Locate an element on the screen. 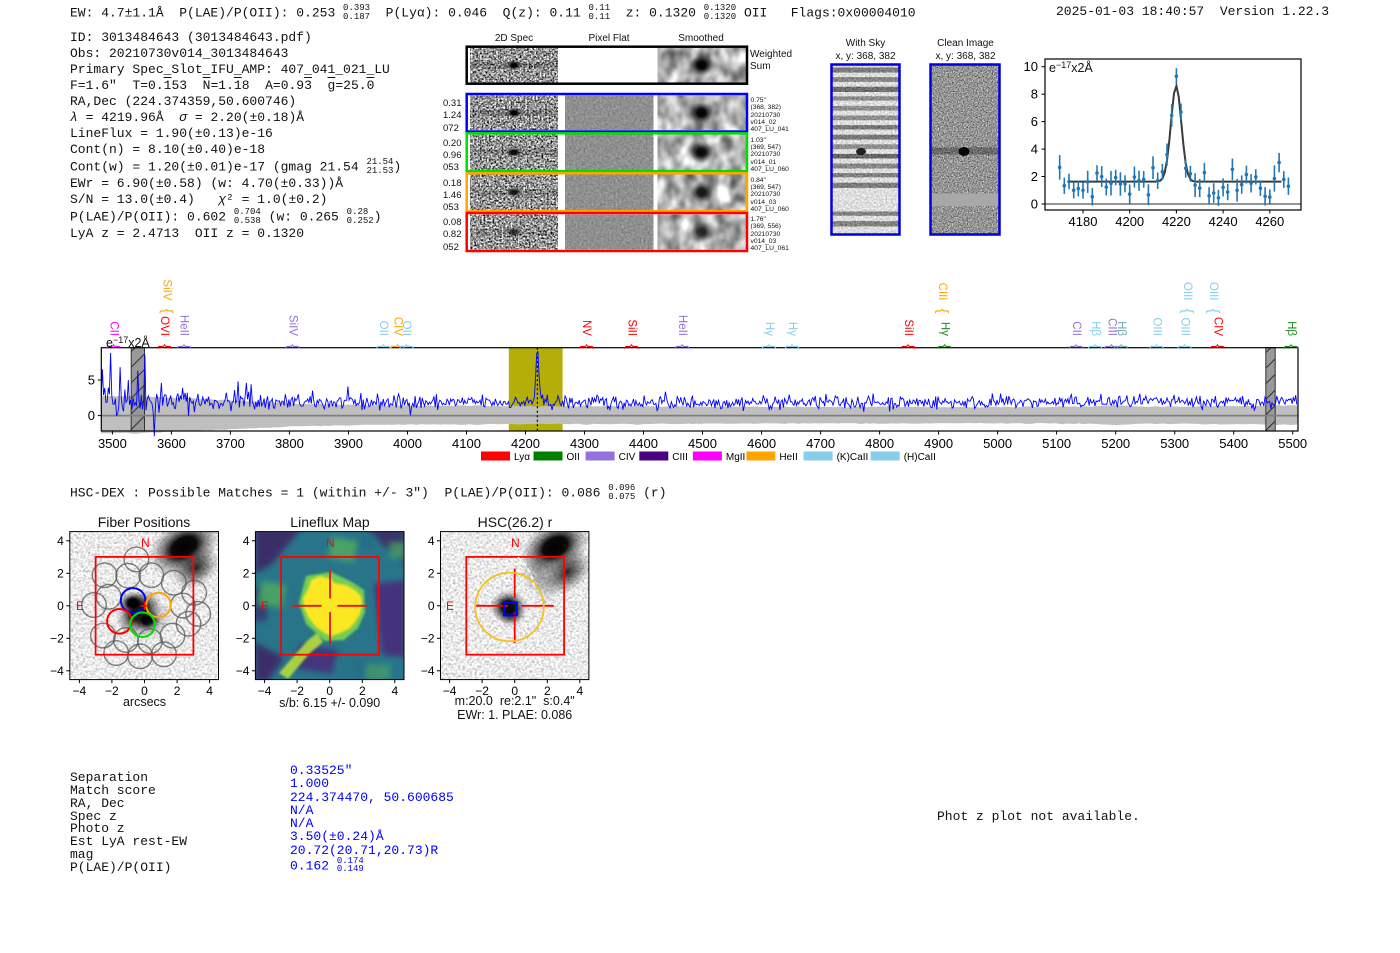 This screenshot has width=1400, height=953. svg-text: 4500 is located at coordinates (702, 443).